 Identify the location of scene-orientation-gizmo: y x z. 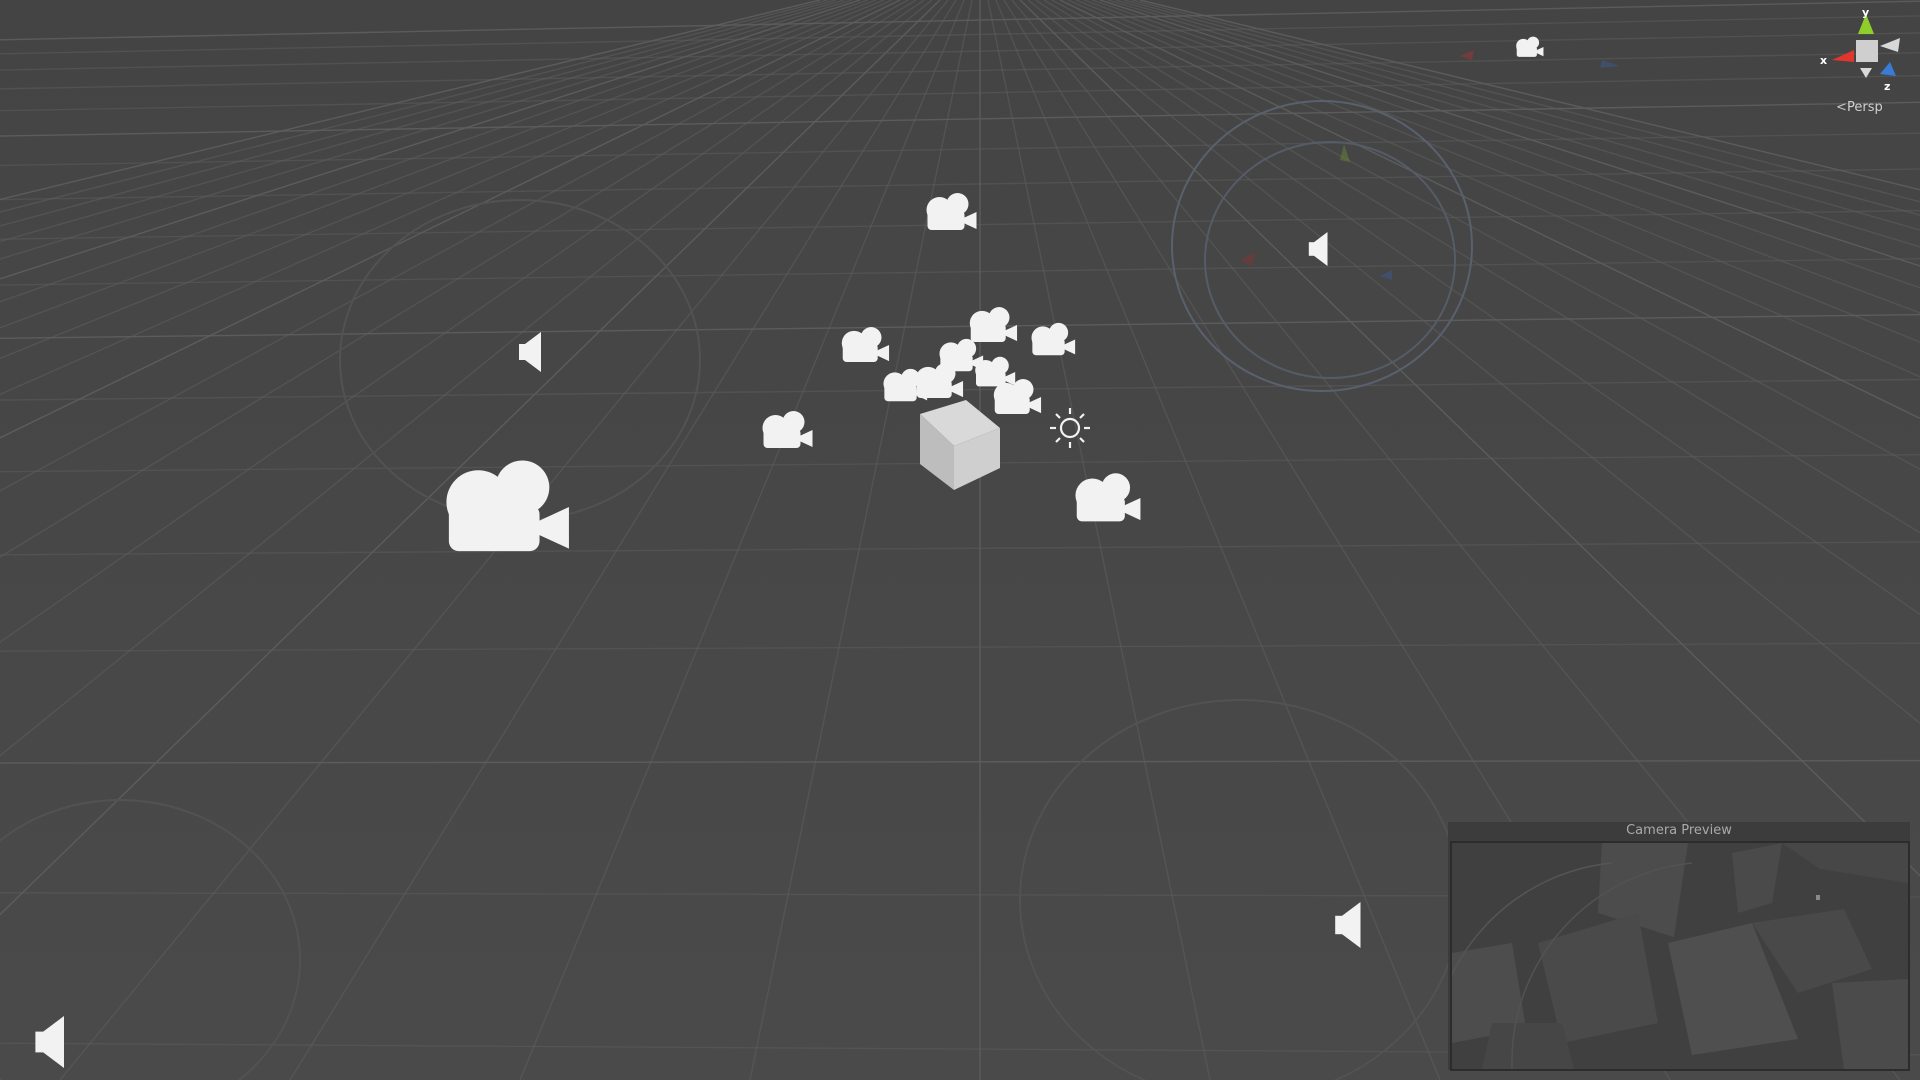
(1860, 49).